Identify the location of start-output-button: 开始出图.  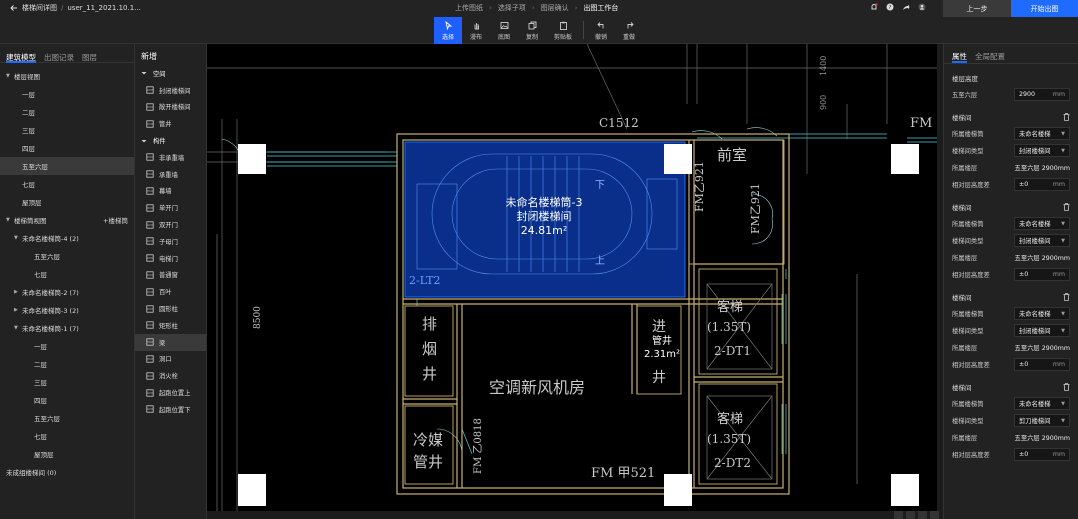
(1044, 8).